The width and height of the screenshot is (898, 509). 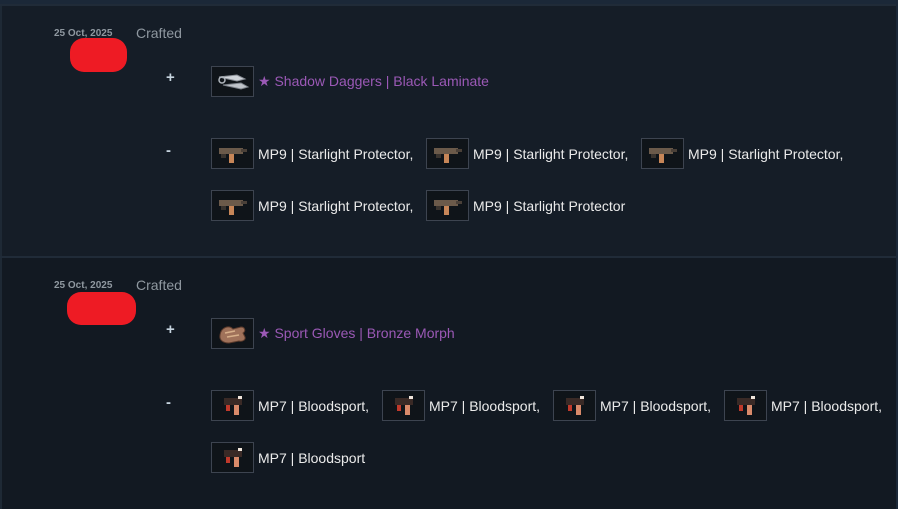 I want to click on received-item: ★ Shadow Daggers | Black Laminate, so click(x=350, y=81).